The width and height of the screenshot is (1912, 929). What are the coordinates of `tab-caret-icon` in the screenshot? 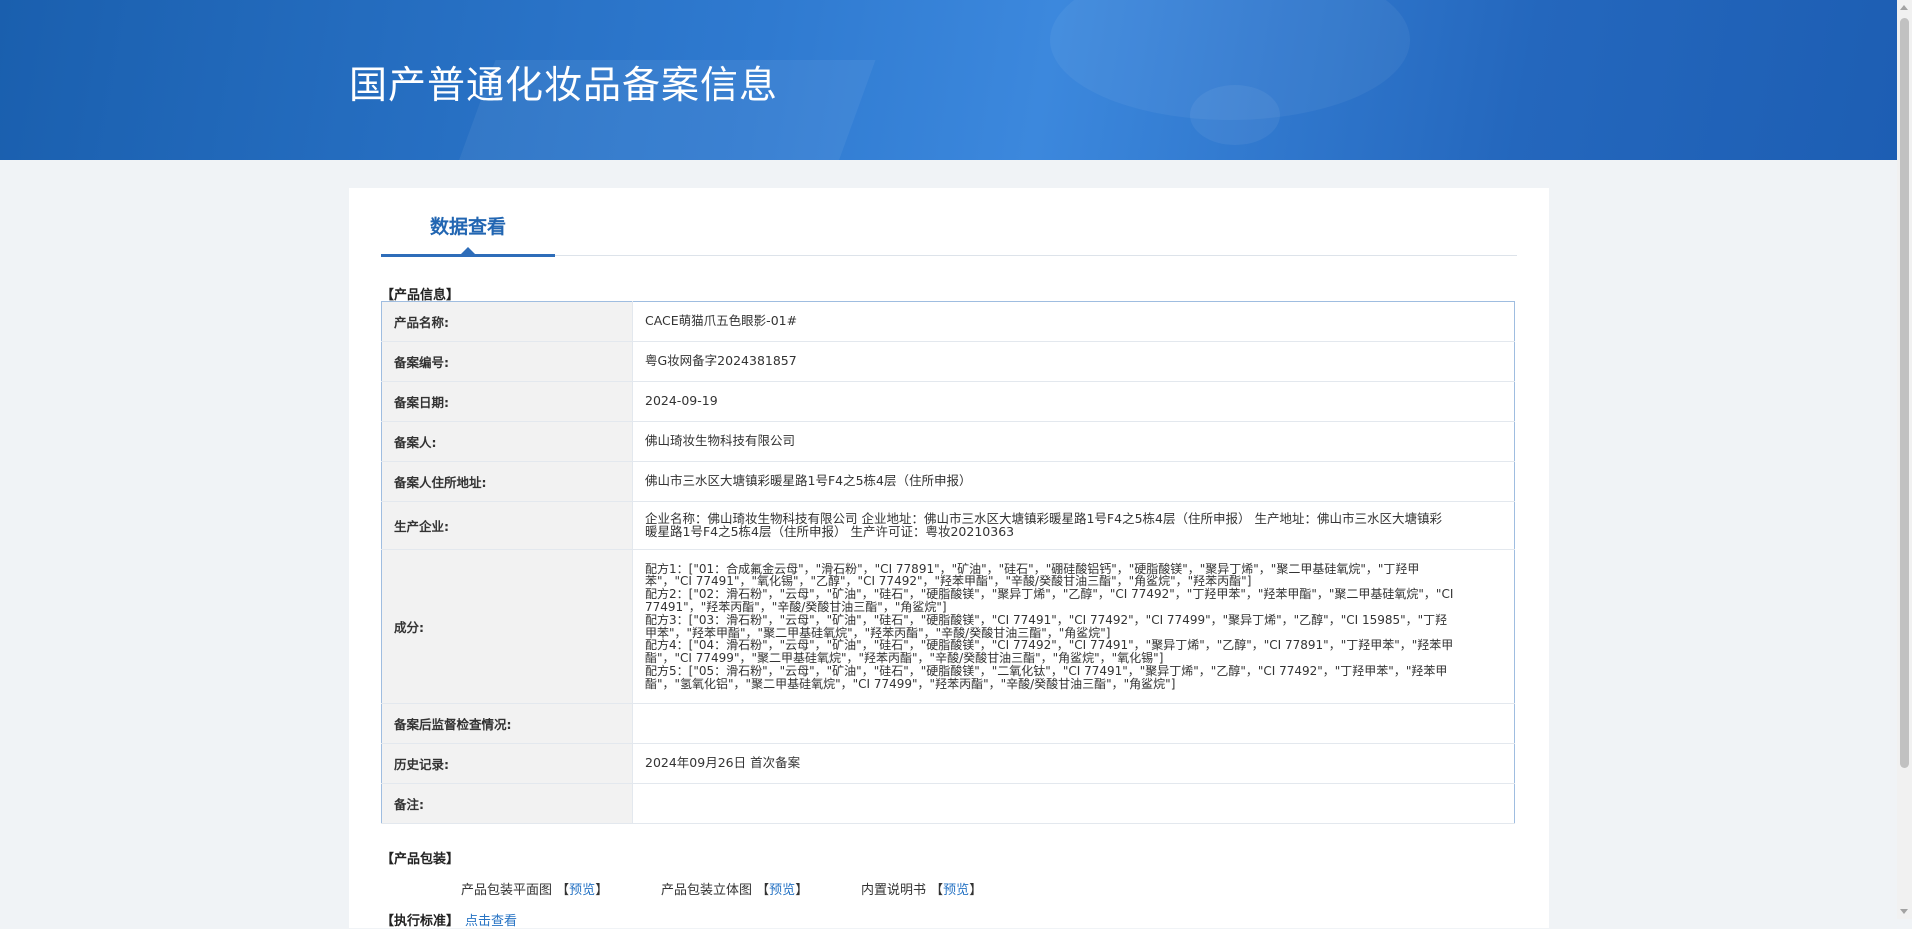 It's located at (468, 250).